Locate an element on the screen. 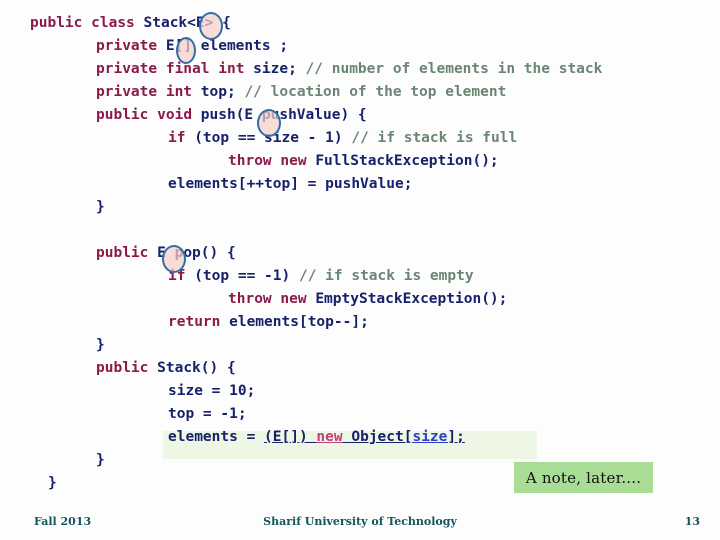 The image size is (720, 540). code-token: // number of elements in the stack is located at coordinates (454, 69).